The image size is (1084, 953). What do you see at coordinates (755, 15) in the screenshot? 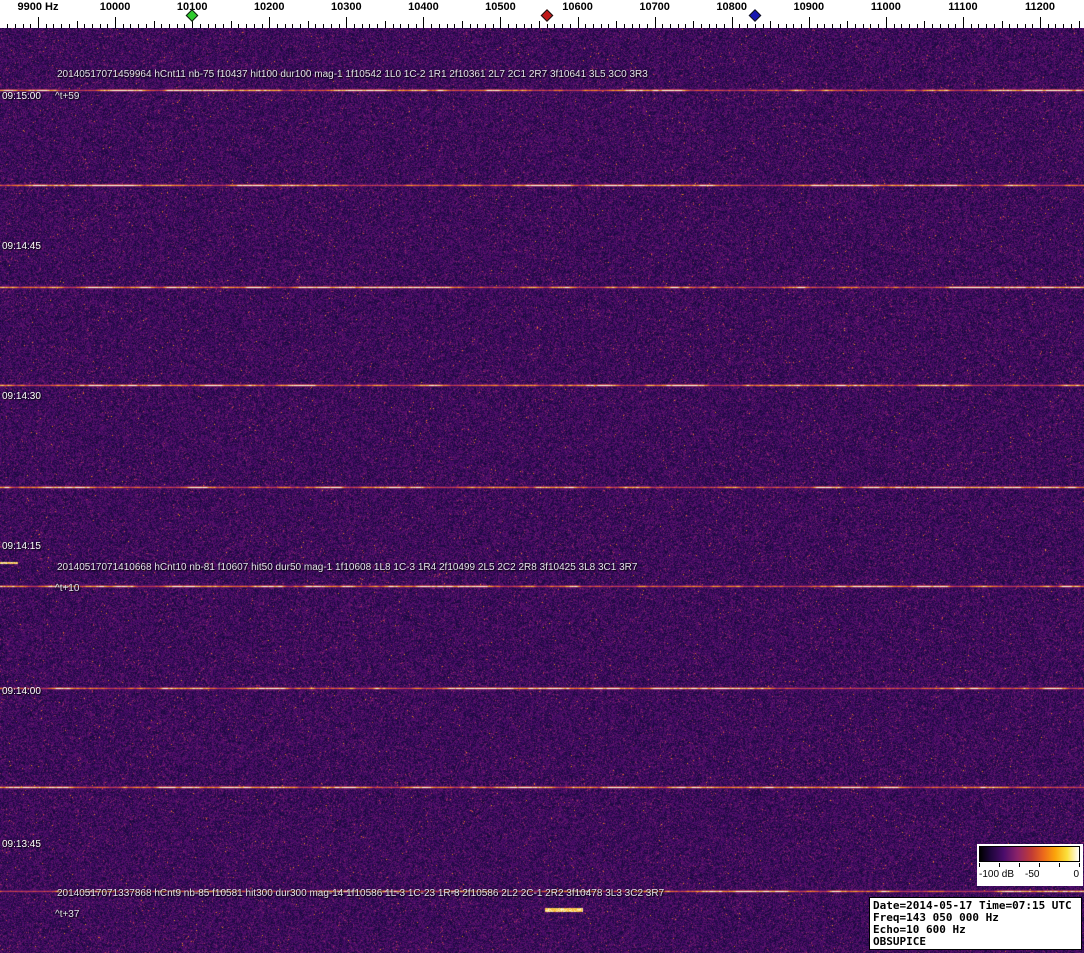
I see `marker-blue-diamond` at bounding box center [755, 15].